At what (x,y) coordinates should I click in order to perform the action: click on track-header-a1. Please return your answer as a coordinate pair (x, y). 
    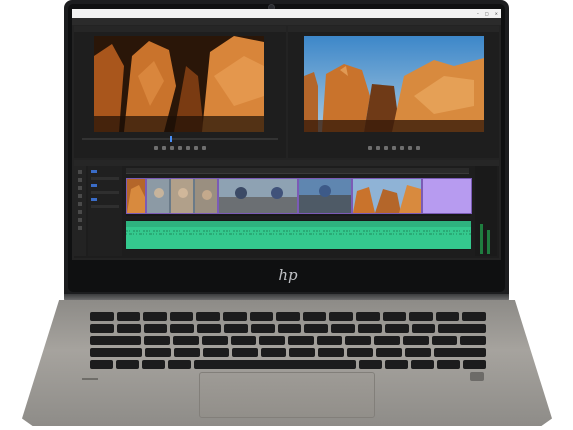
    Looking at the image, I should click on (105, 192).